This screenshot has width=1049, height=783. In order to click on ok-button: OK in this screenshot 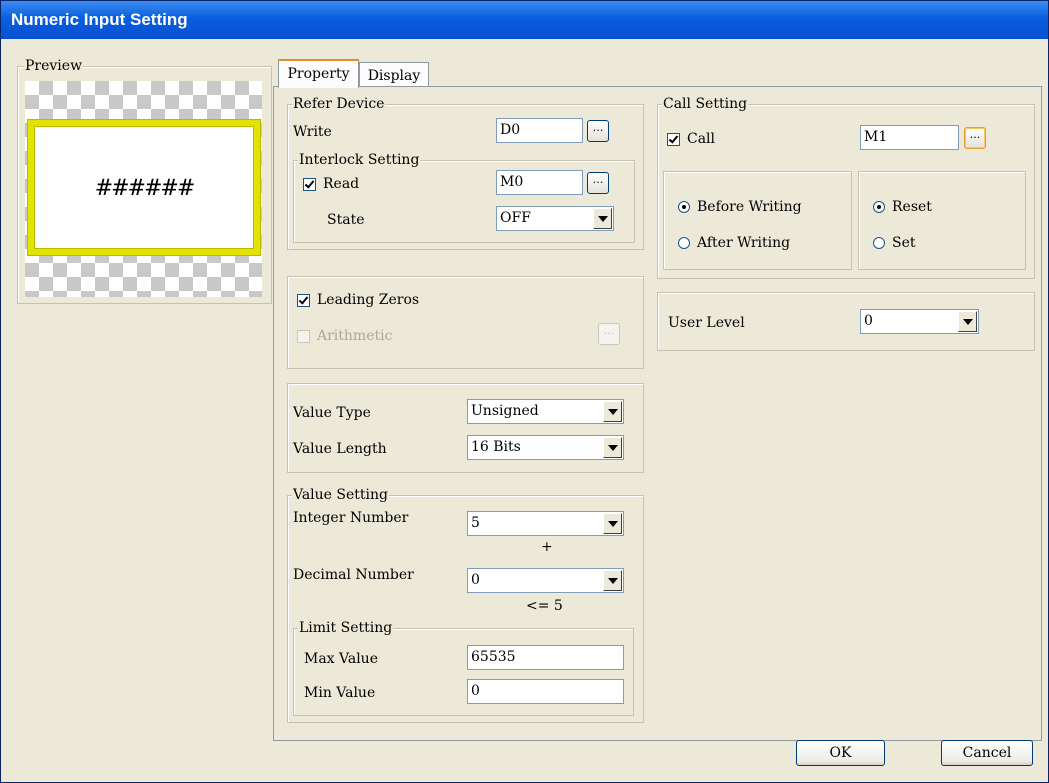, I will do `click(840, 753)`.